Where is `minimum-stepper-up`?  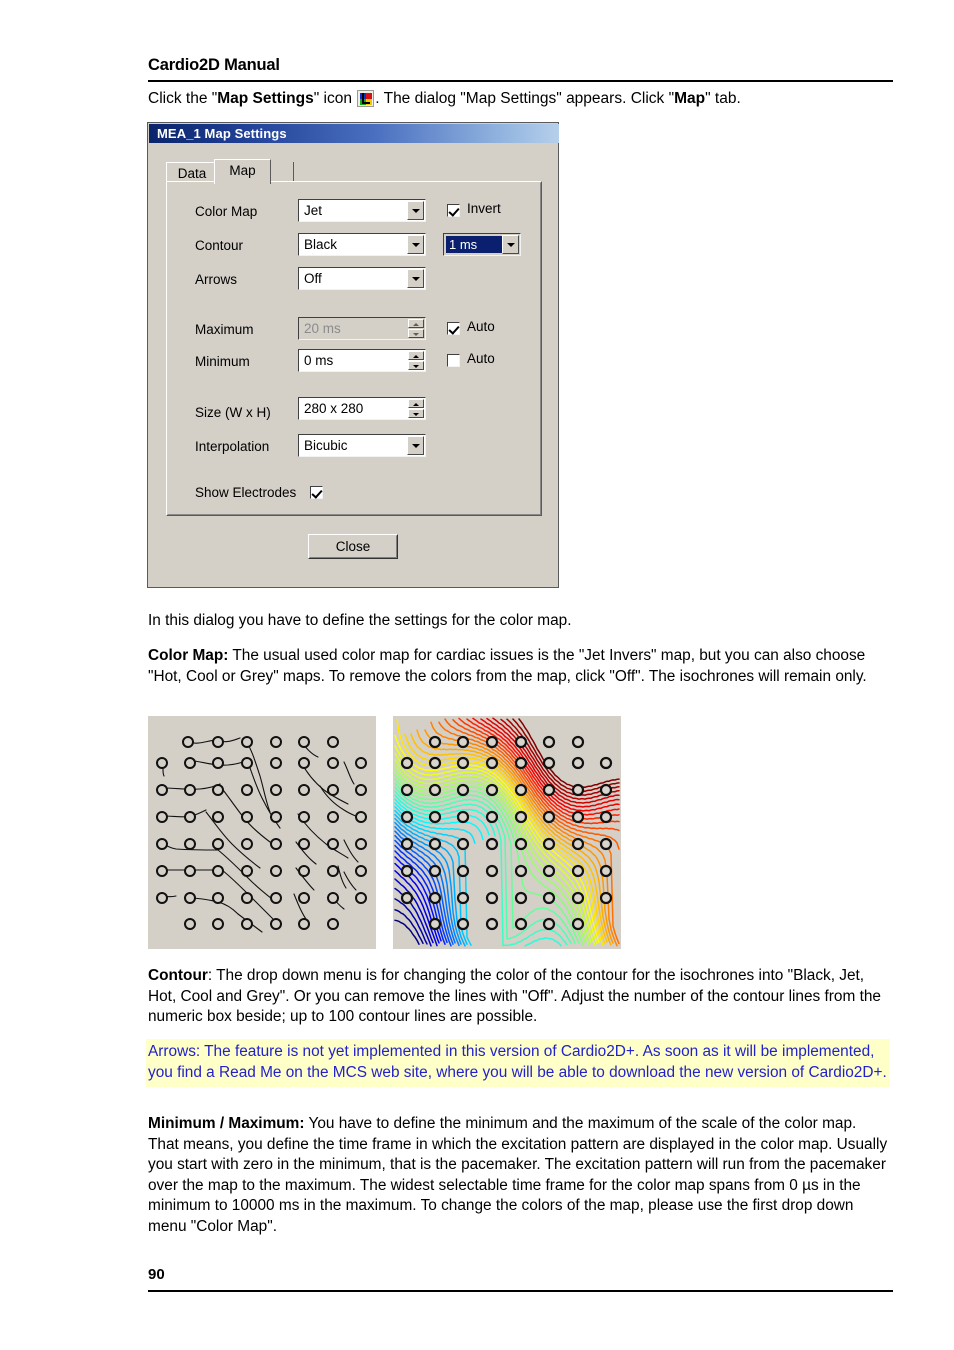
minimum-stepper-up is located at coordinates (416, 355).